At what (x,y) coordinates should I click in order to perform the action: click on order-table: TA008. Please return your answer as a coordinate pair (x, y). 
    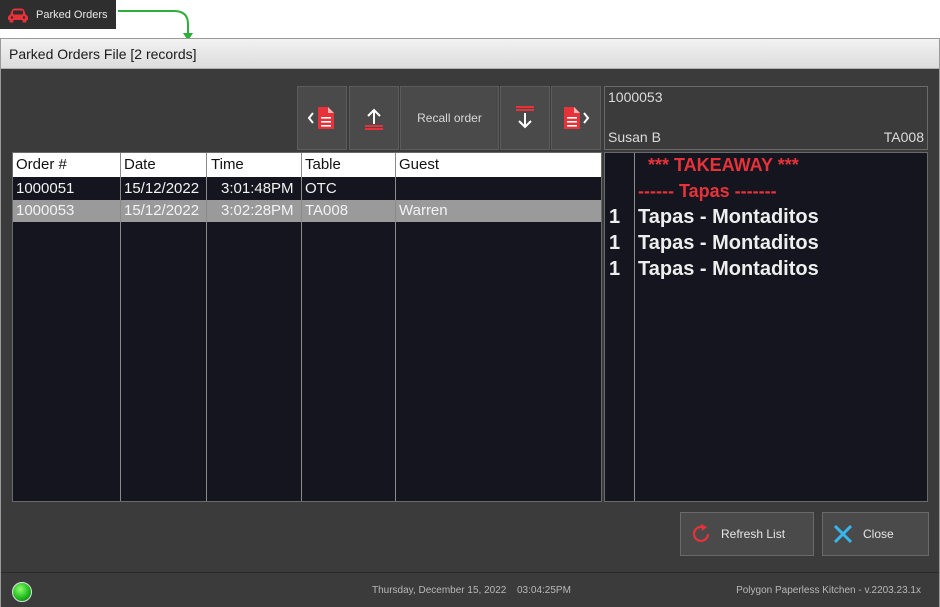
    Looking at the image, I should click on (903, 137).